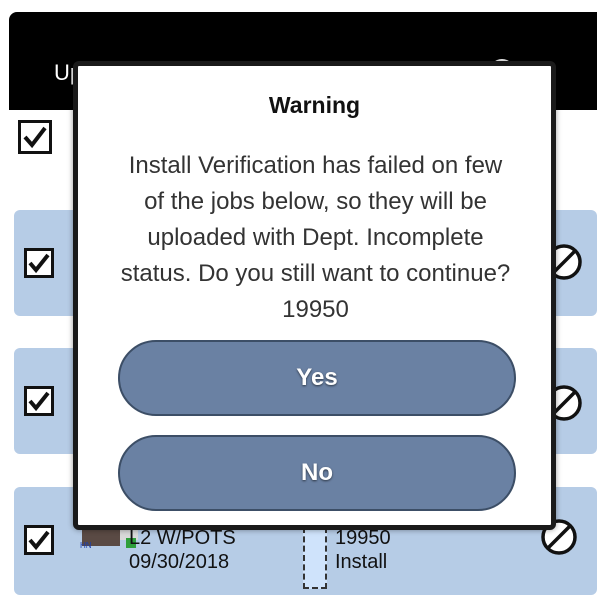  I want to click on svg-text: HN, so click(86, 545).